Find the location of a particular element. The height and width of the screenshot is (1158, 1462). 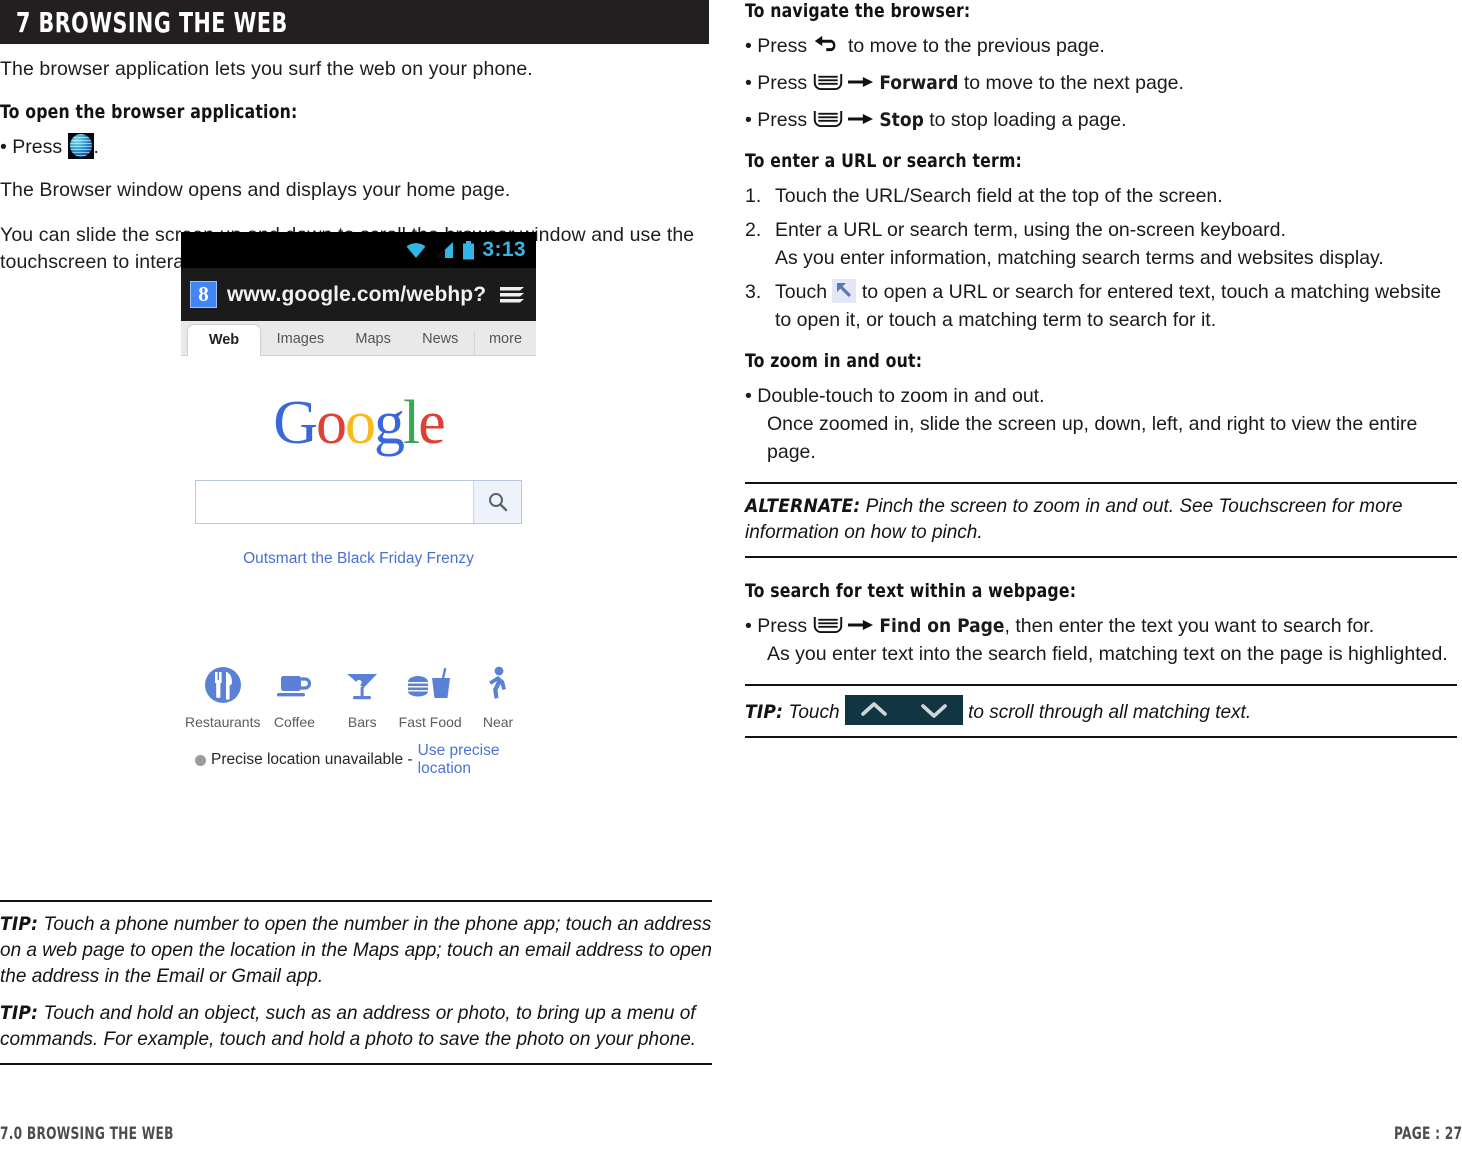

tab-web: Web is located at coordinates (224, 340).